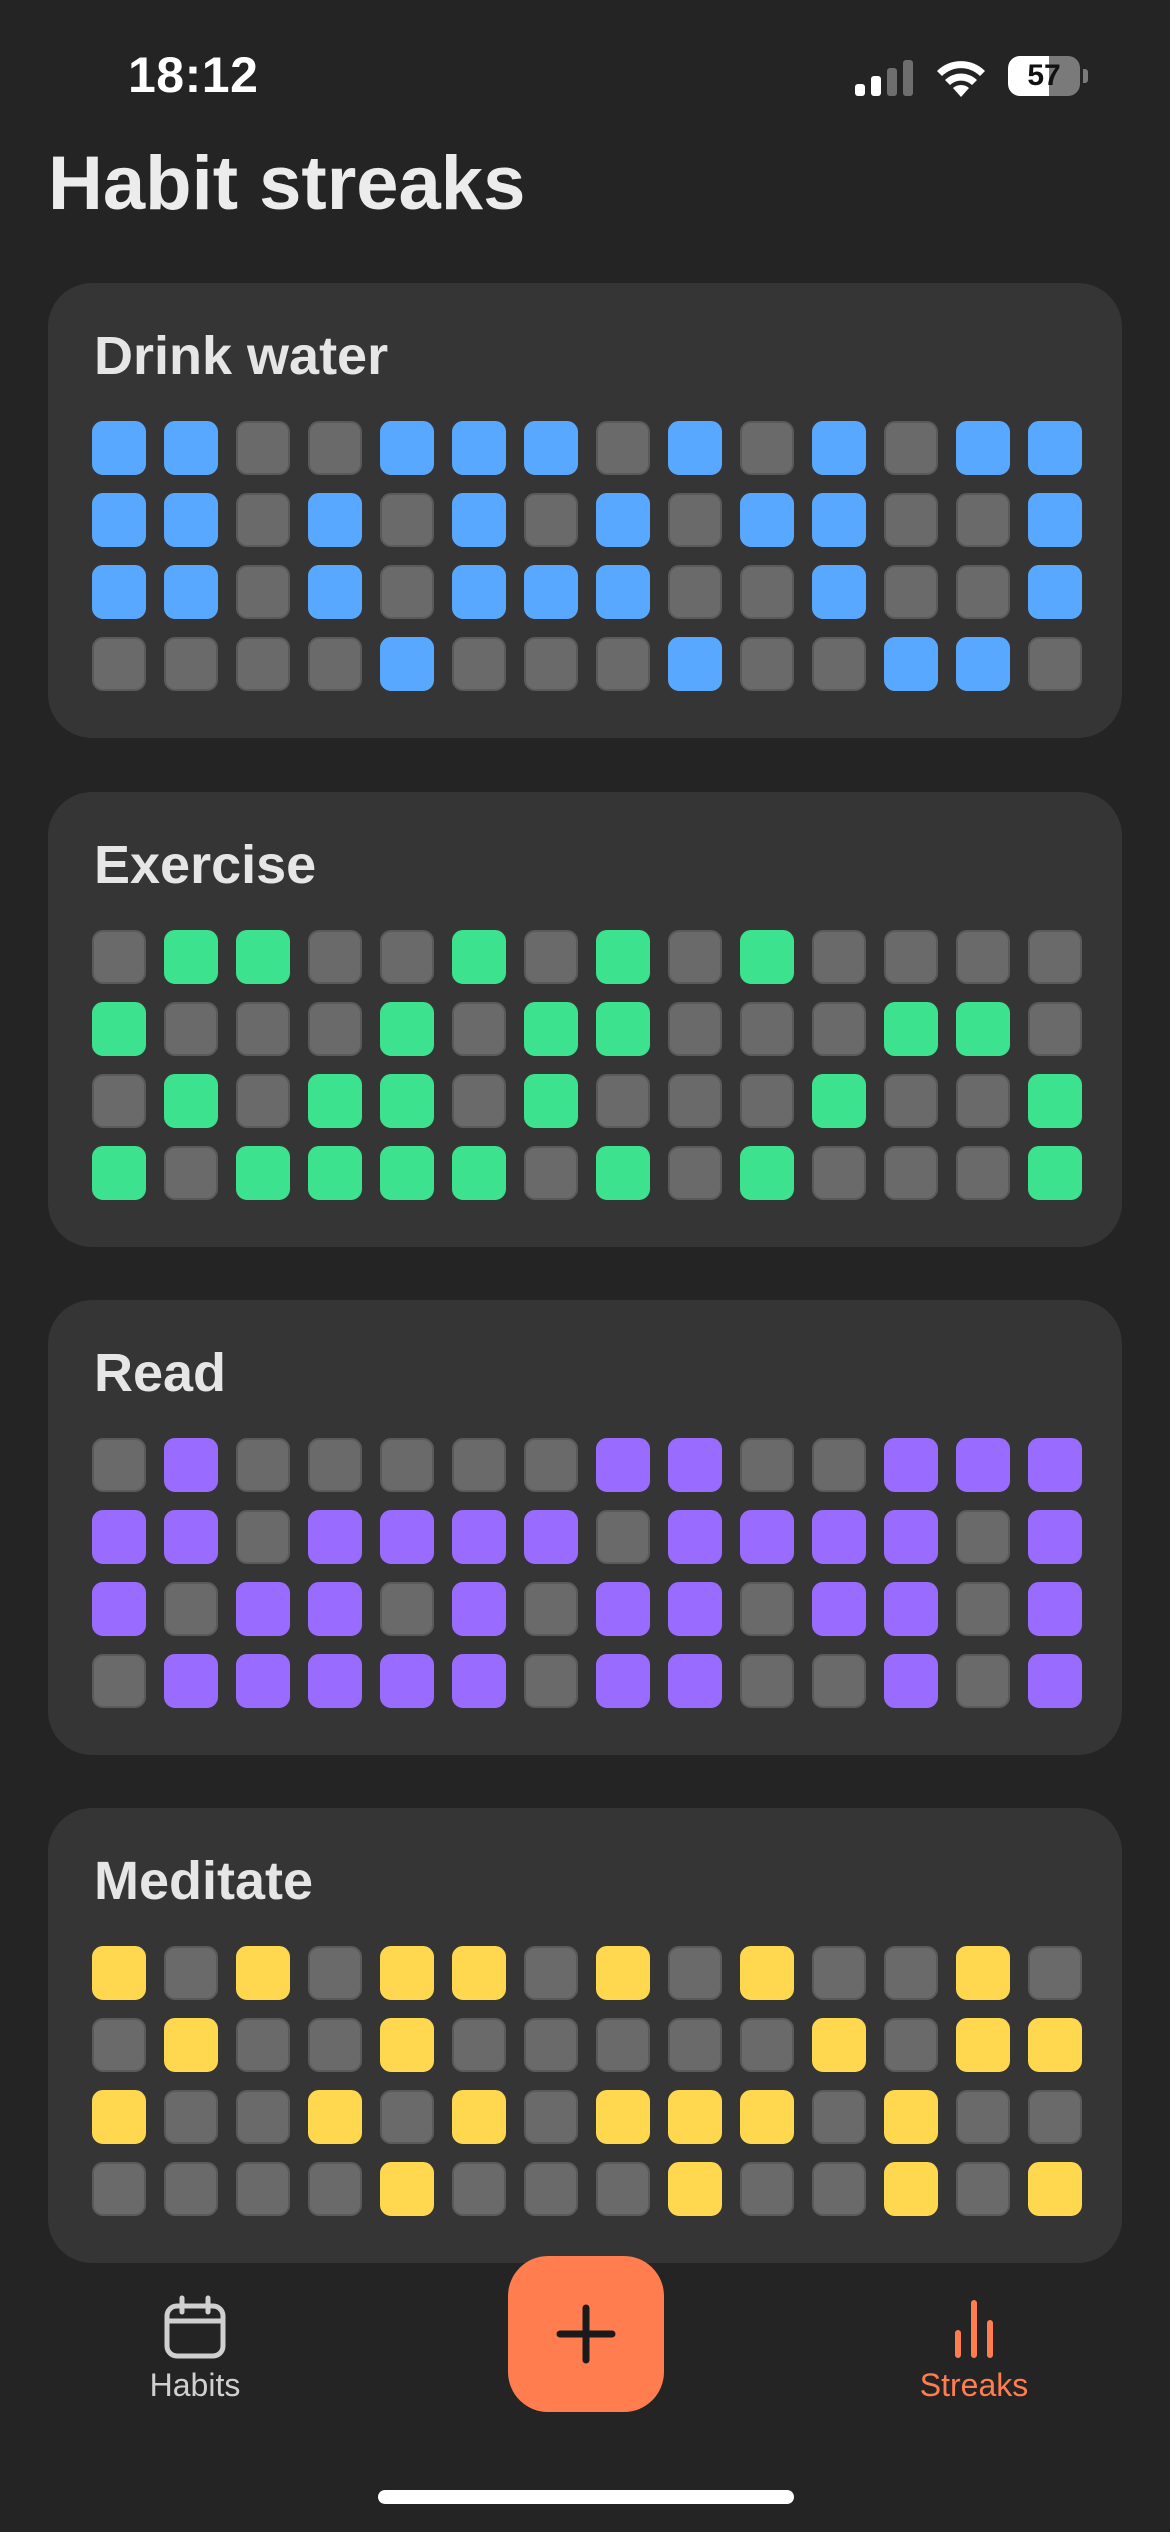 This screenshot has height=2532, width=1170. I want to click on add-habit-button, so click(586, 2334).